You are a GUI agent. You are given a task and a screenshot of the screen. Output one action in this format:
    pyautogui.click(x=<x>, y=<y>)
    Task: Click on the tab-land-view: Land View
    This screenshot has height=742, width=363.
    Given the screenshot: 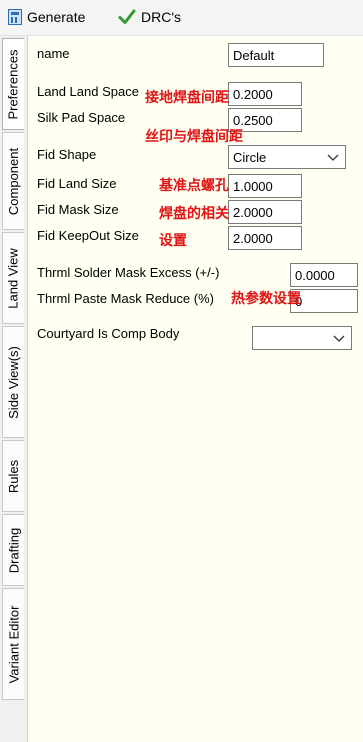 What is the action you would take?
    pyautogui.click(x=13, y=278)
    